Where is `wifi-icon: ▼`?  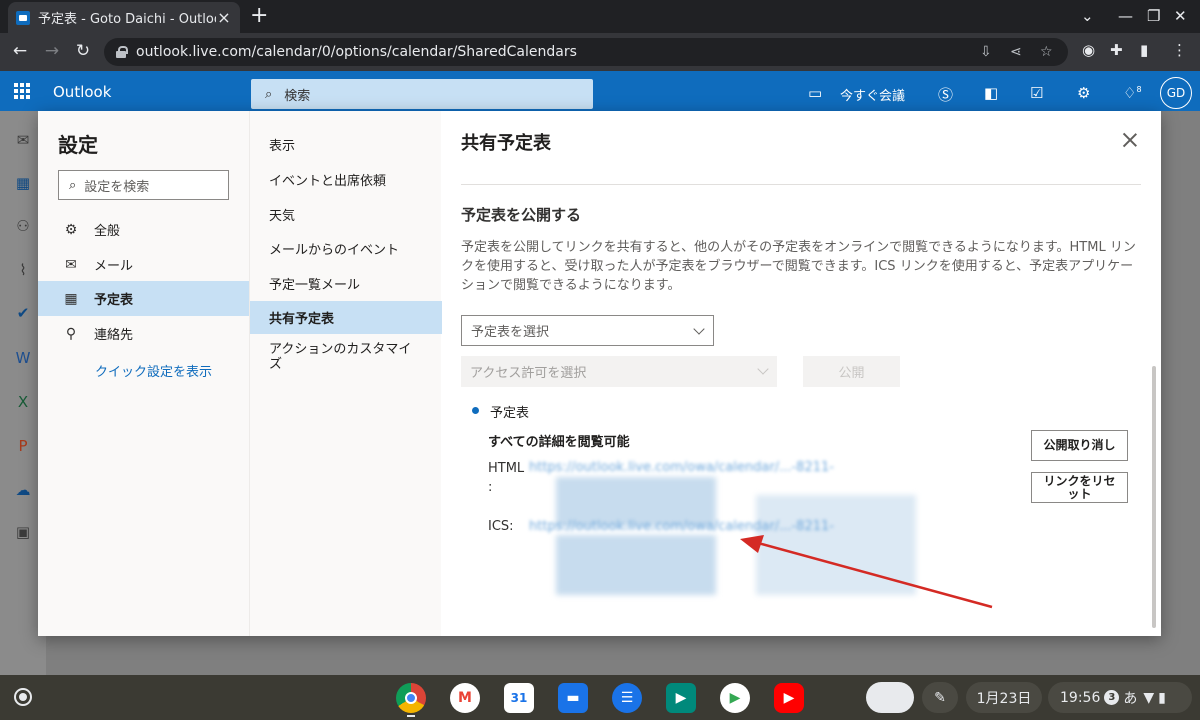
wifi-icon: ▼ is located at coordinates (1149, 697).